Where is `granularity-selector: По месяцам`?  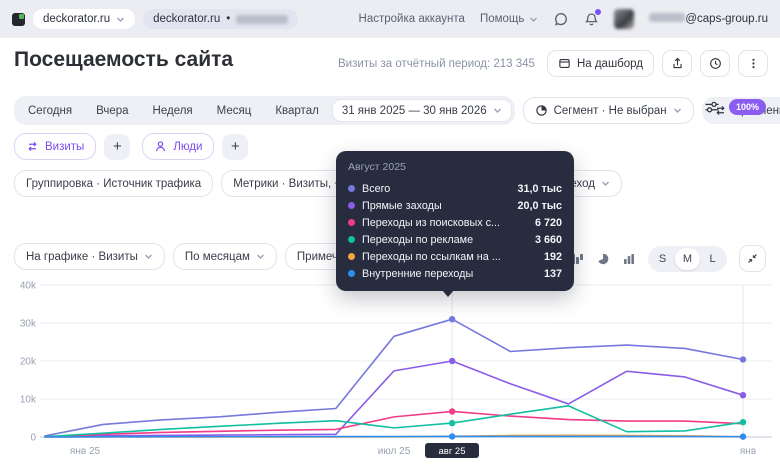
granularity-selector: По месяцам is located at coordinates (224, 256).